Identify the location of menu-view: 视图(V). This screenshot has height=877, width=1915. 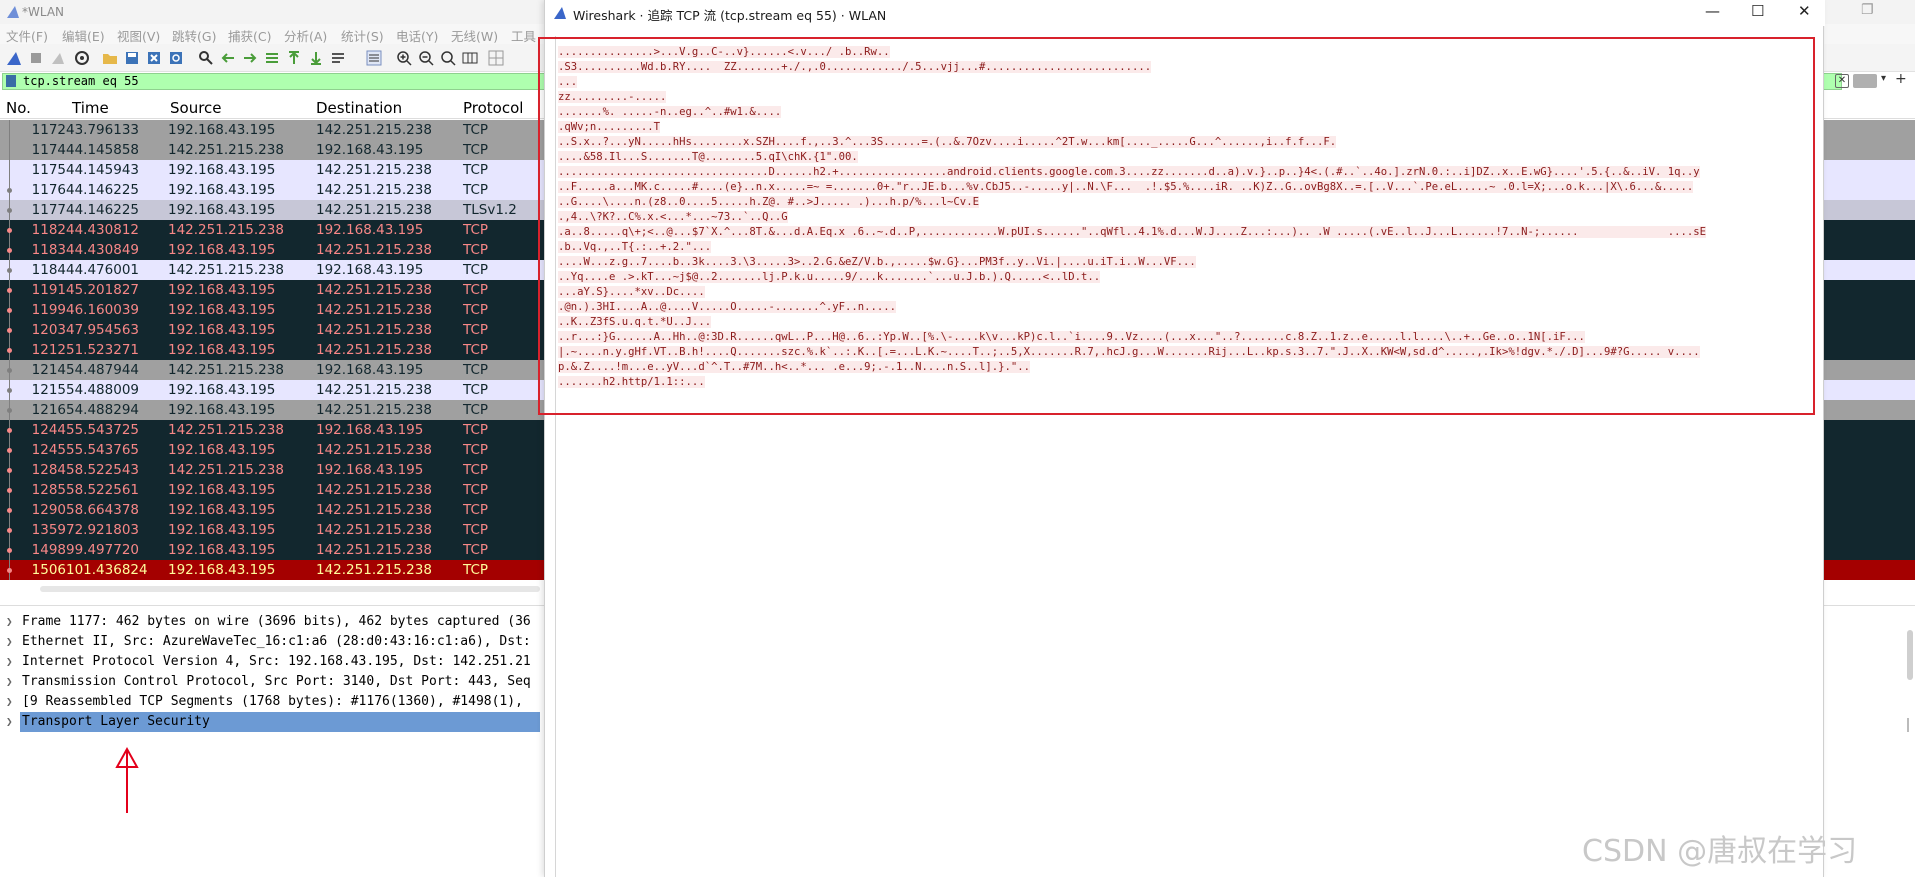
(138, 35).